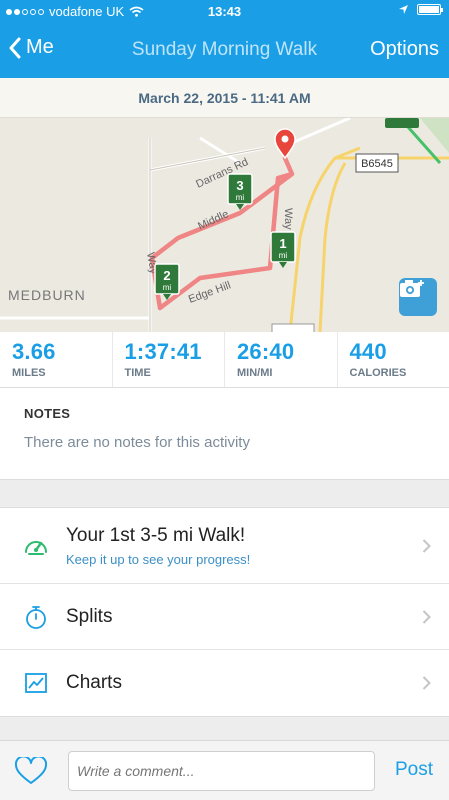 This screenshot has height=800, width=449. Describe the element at coordinates (224, 98) in the screenshot. I see `date-banner: March 22, 2015 - 11:41 AM` at that location.